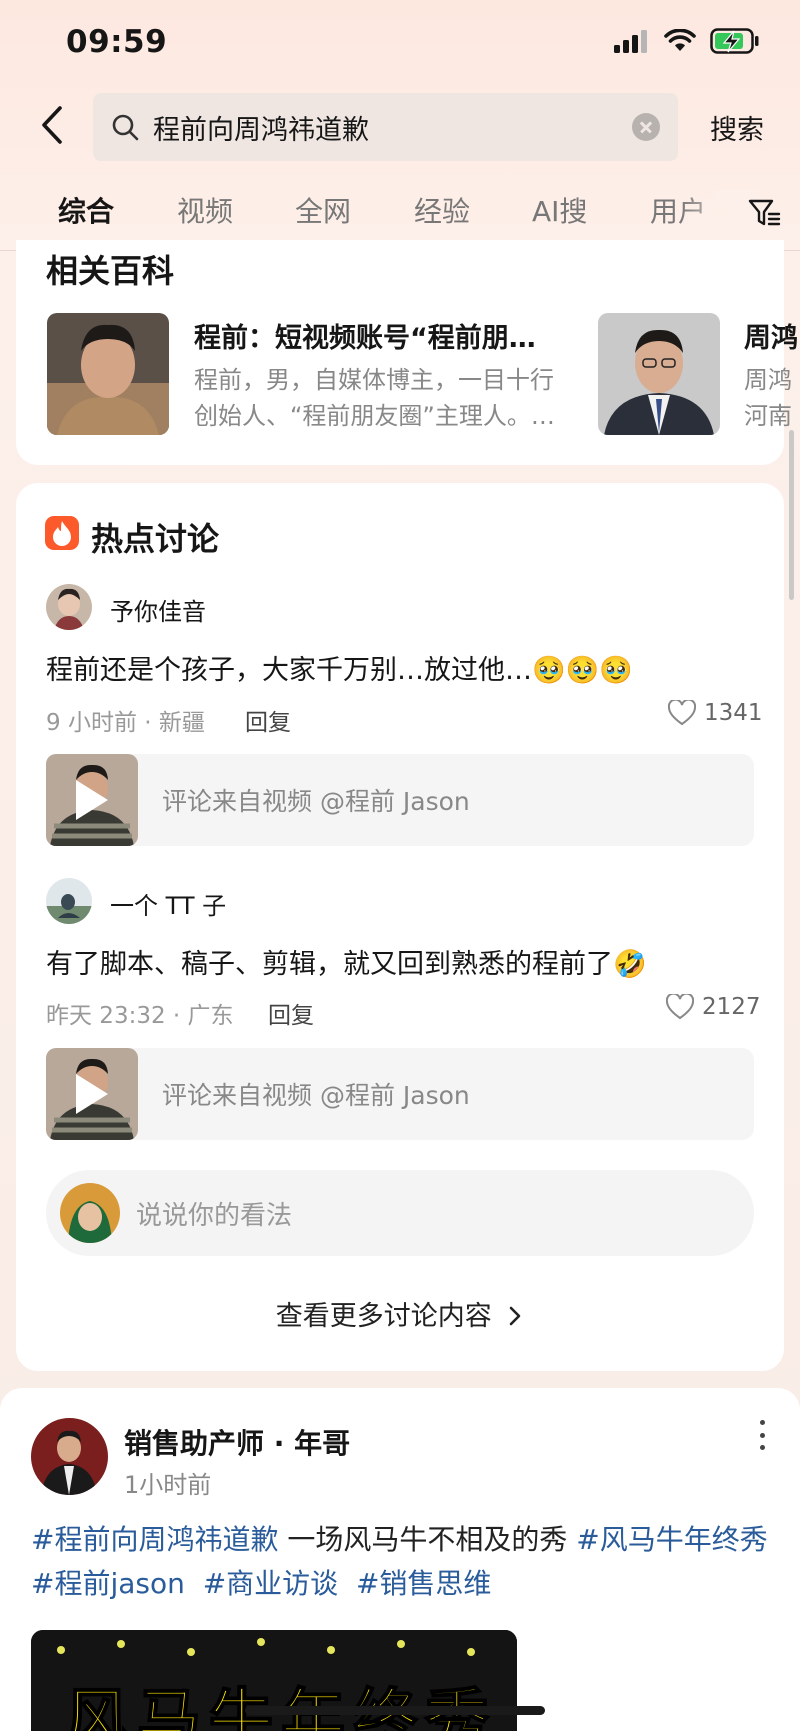 The image size is (800, 1731). I want to click on baike-item-desc: 河南, so click(768, 416).